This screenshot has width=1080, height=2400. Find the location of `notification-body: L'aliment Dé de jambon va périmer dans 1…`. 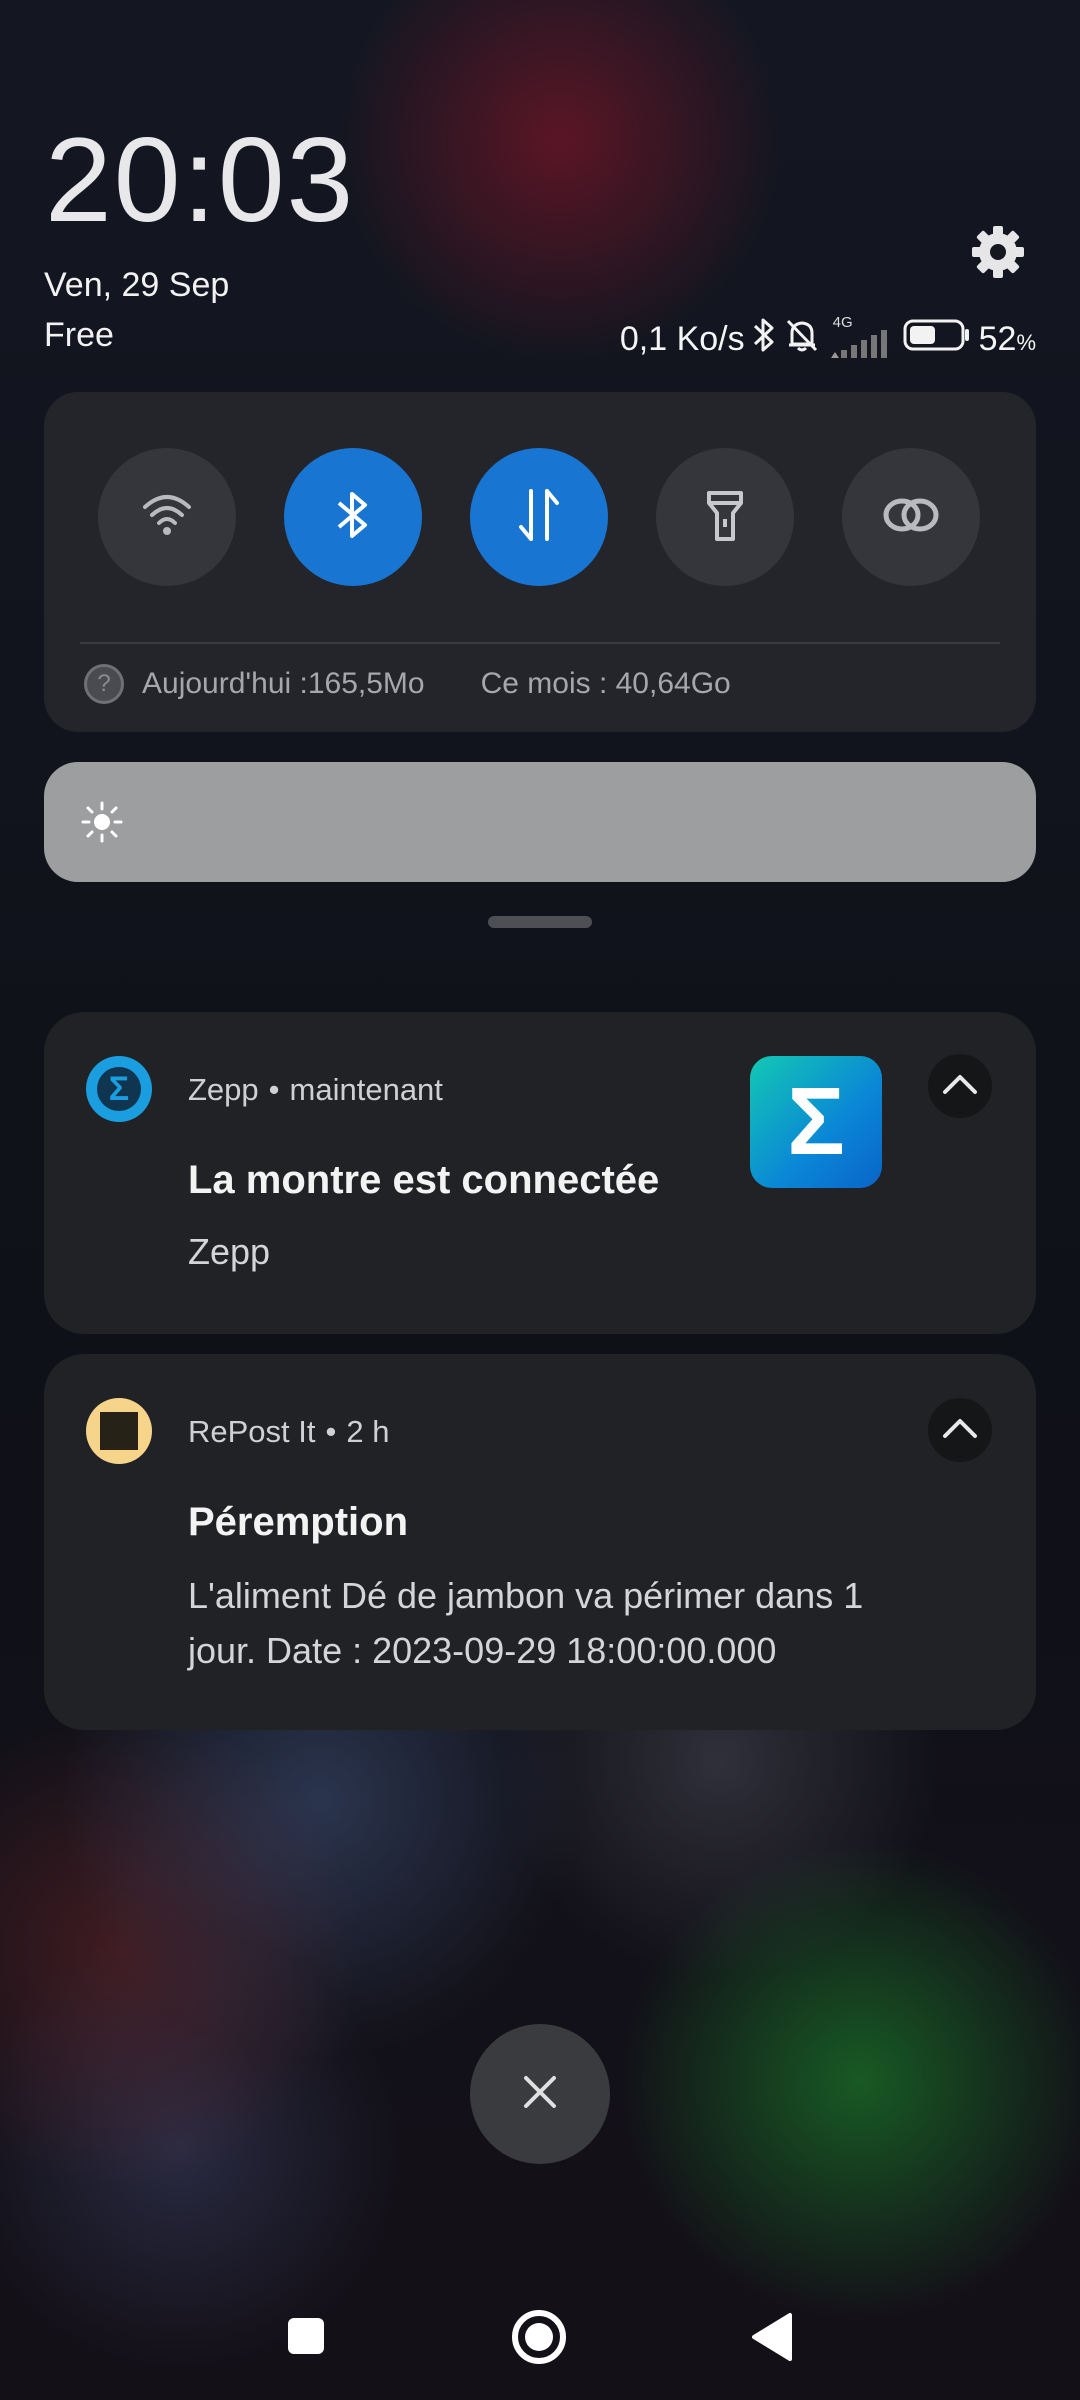

notification-body: L'aliment Dé de jambon va périmer dans 1… is located at coordinates (526, 1623).